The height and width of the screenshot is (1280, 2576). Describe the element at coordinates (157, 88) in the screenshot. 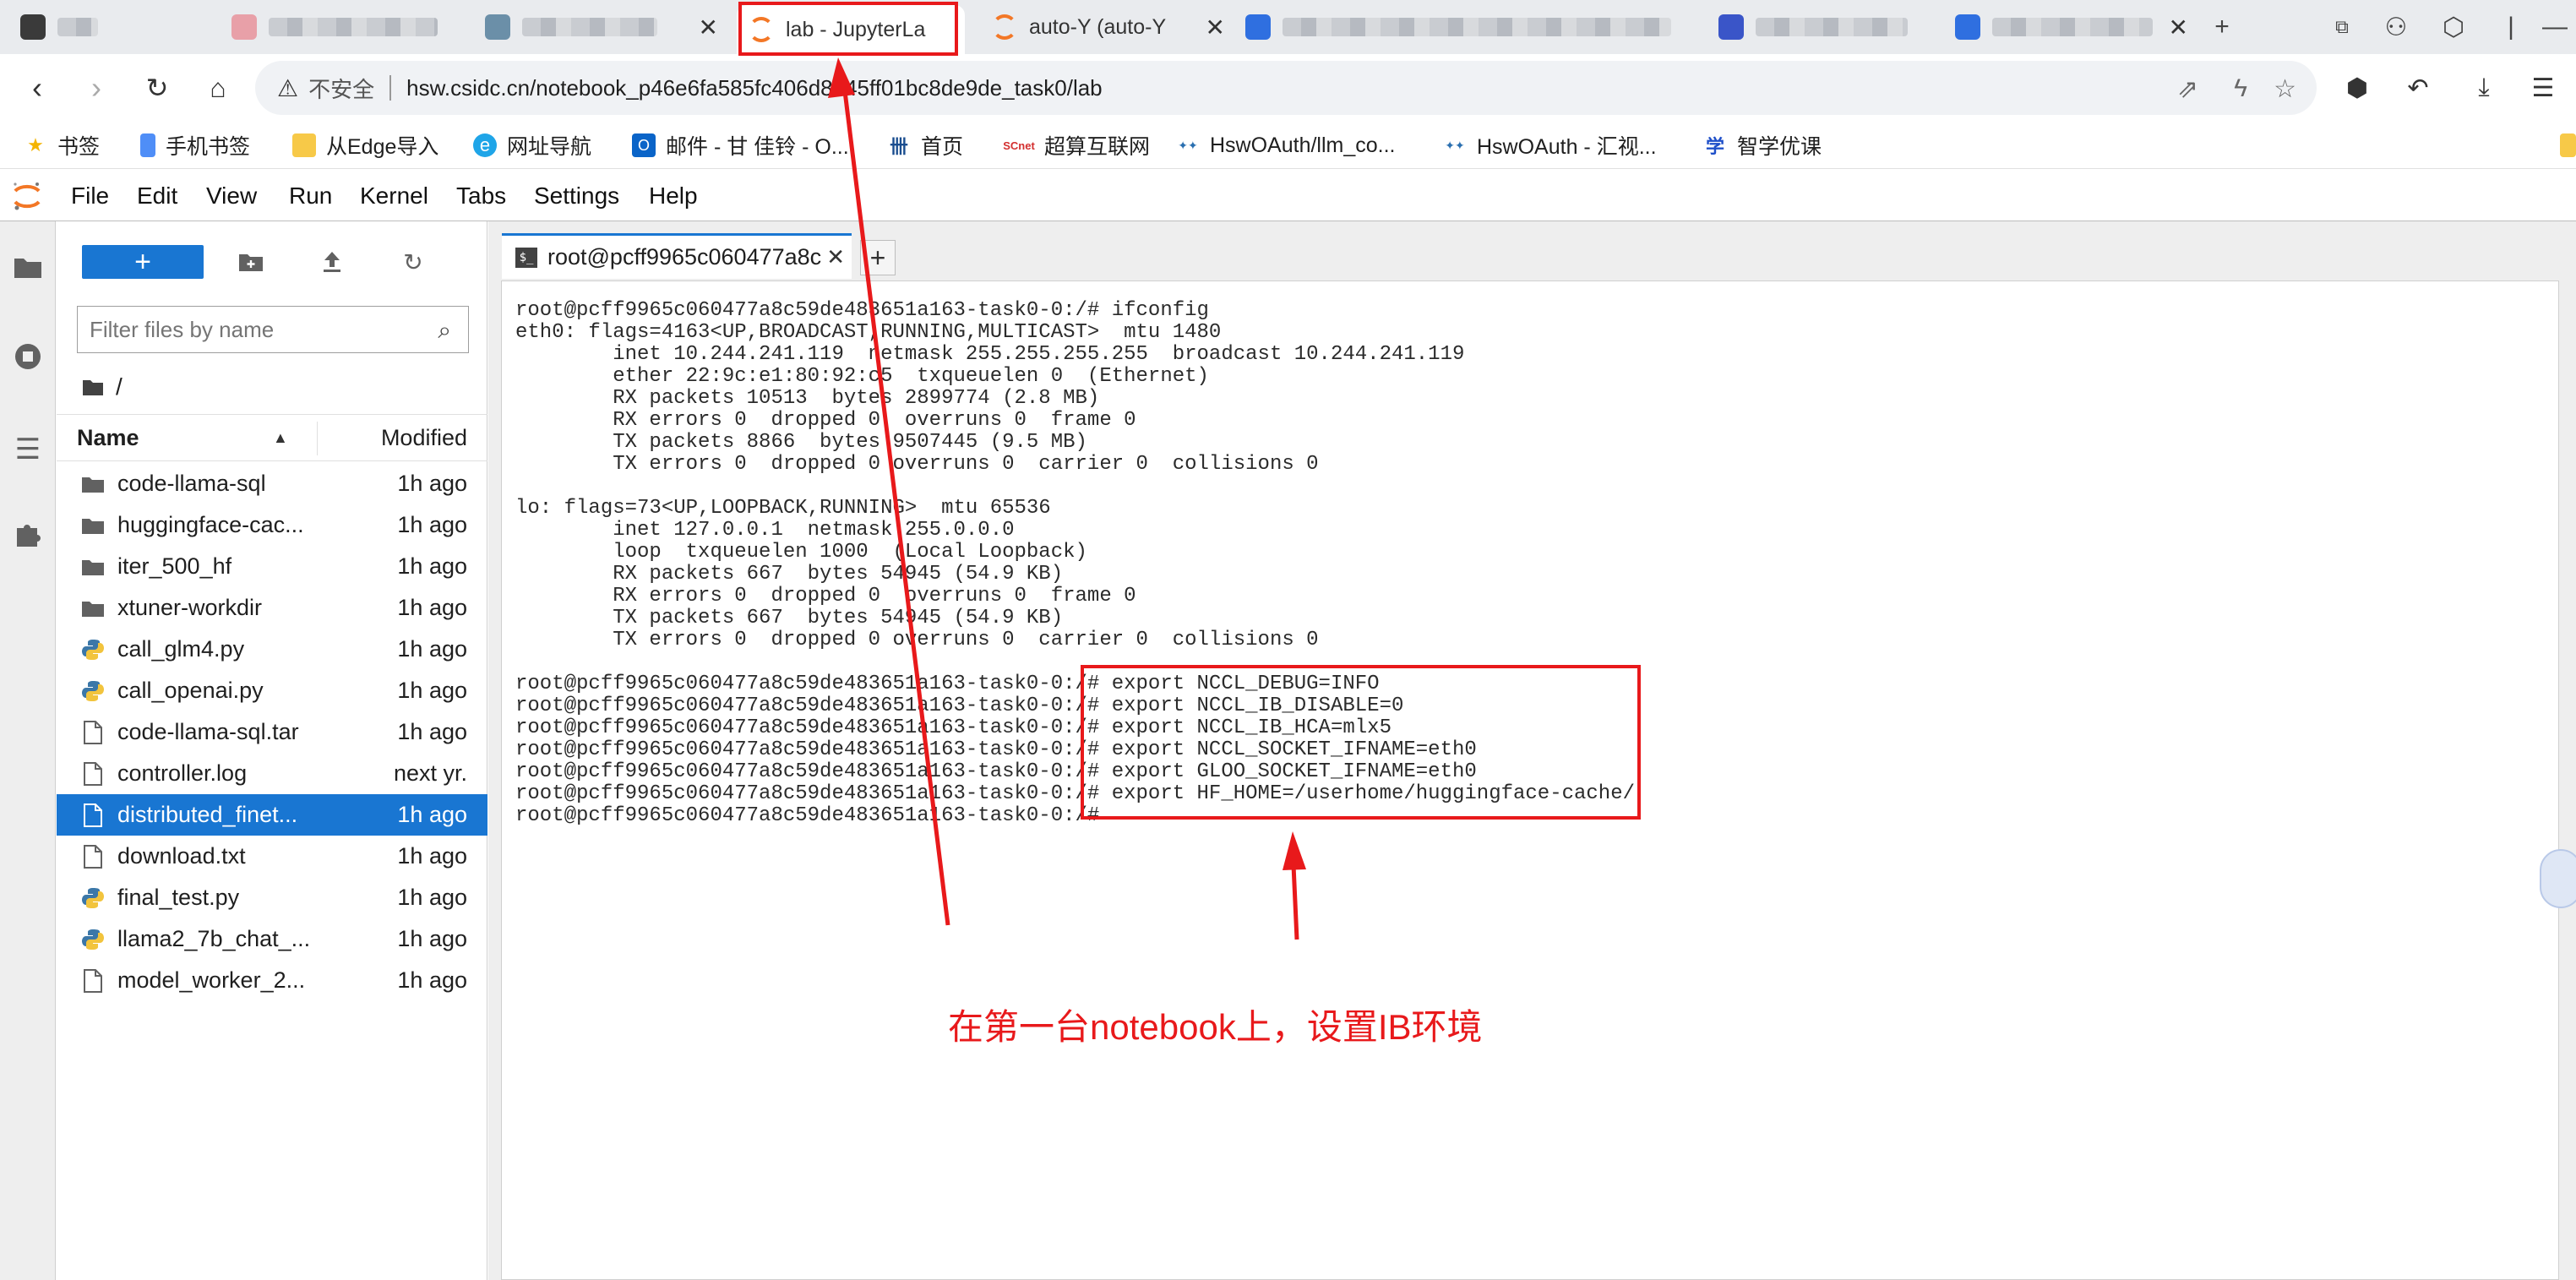

I see `reload-icon: ↻` at that location.